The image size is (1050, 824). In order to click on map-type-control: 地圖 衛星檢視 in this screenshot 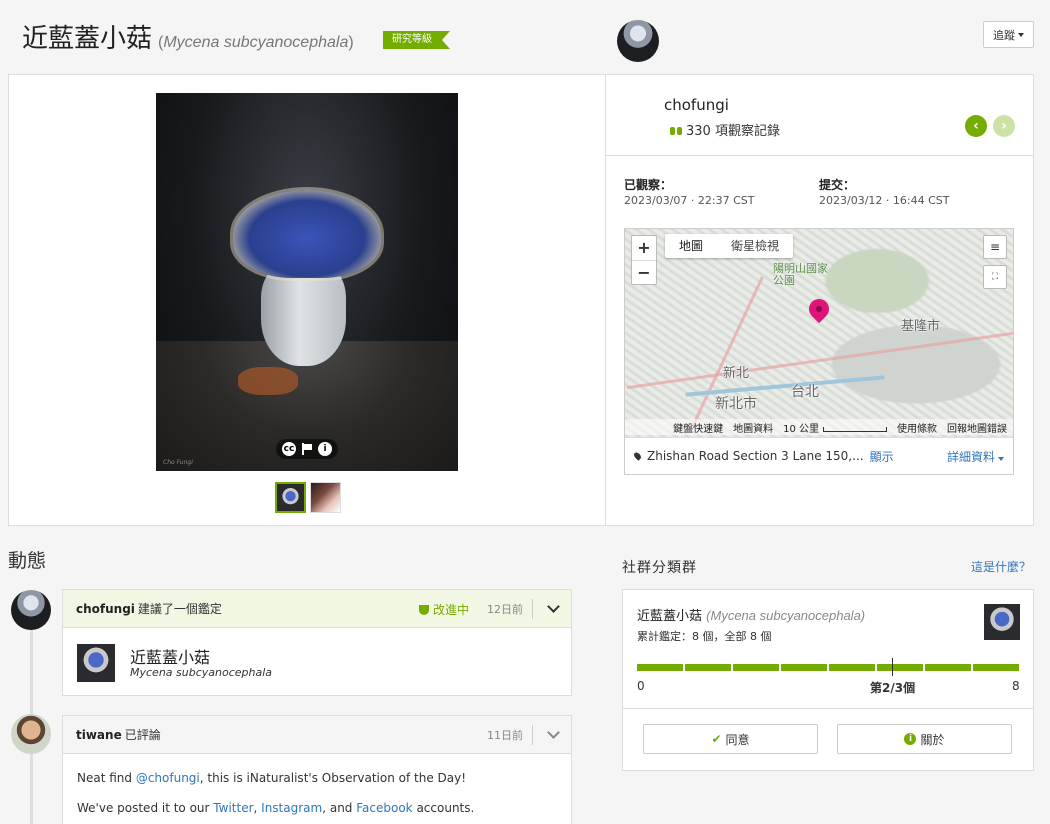, I will do `click(729, 246)`.